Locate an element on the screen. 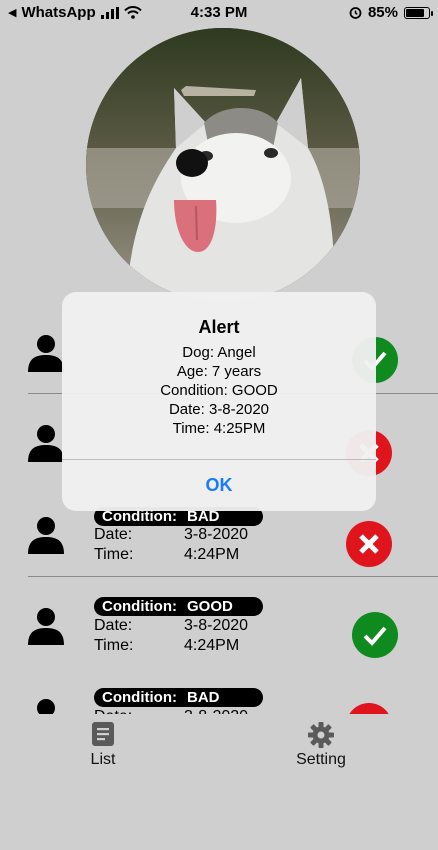 Image resolution: width=438 pixels, height=850 pixels. gear-icon is located at coordinates (321, 735).